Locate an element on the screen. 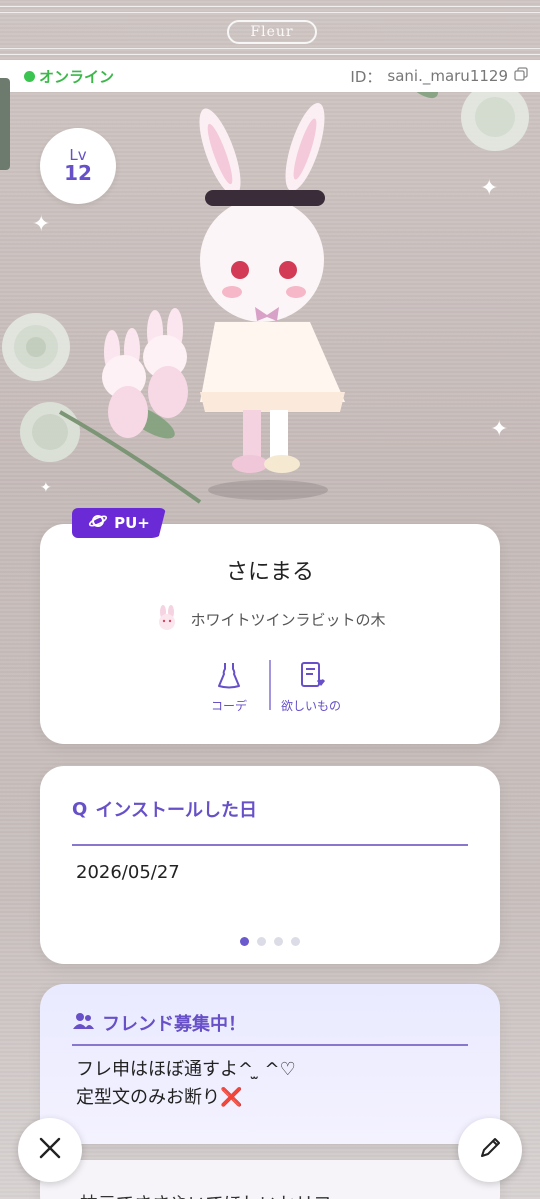 The width and height of the screenshot is (540, 1199). pu-plus-label: PU+ is located at coordinates (132, 523).